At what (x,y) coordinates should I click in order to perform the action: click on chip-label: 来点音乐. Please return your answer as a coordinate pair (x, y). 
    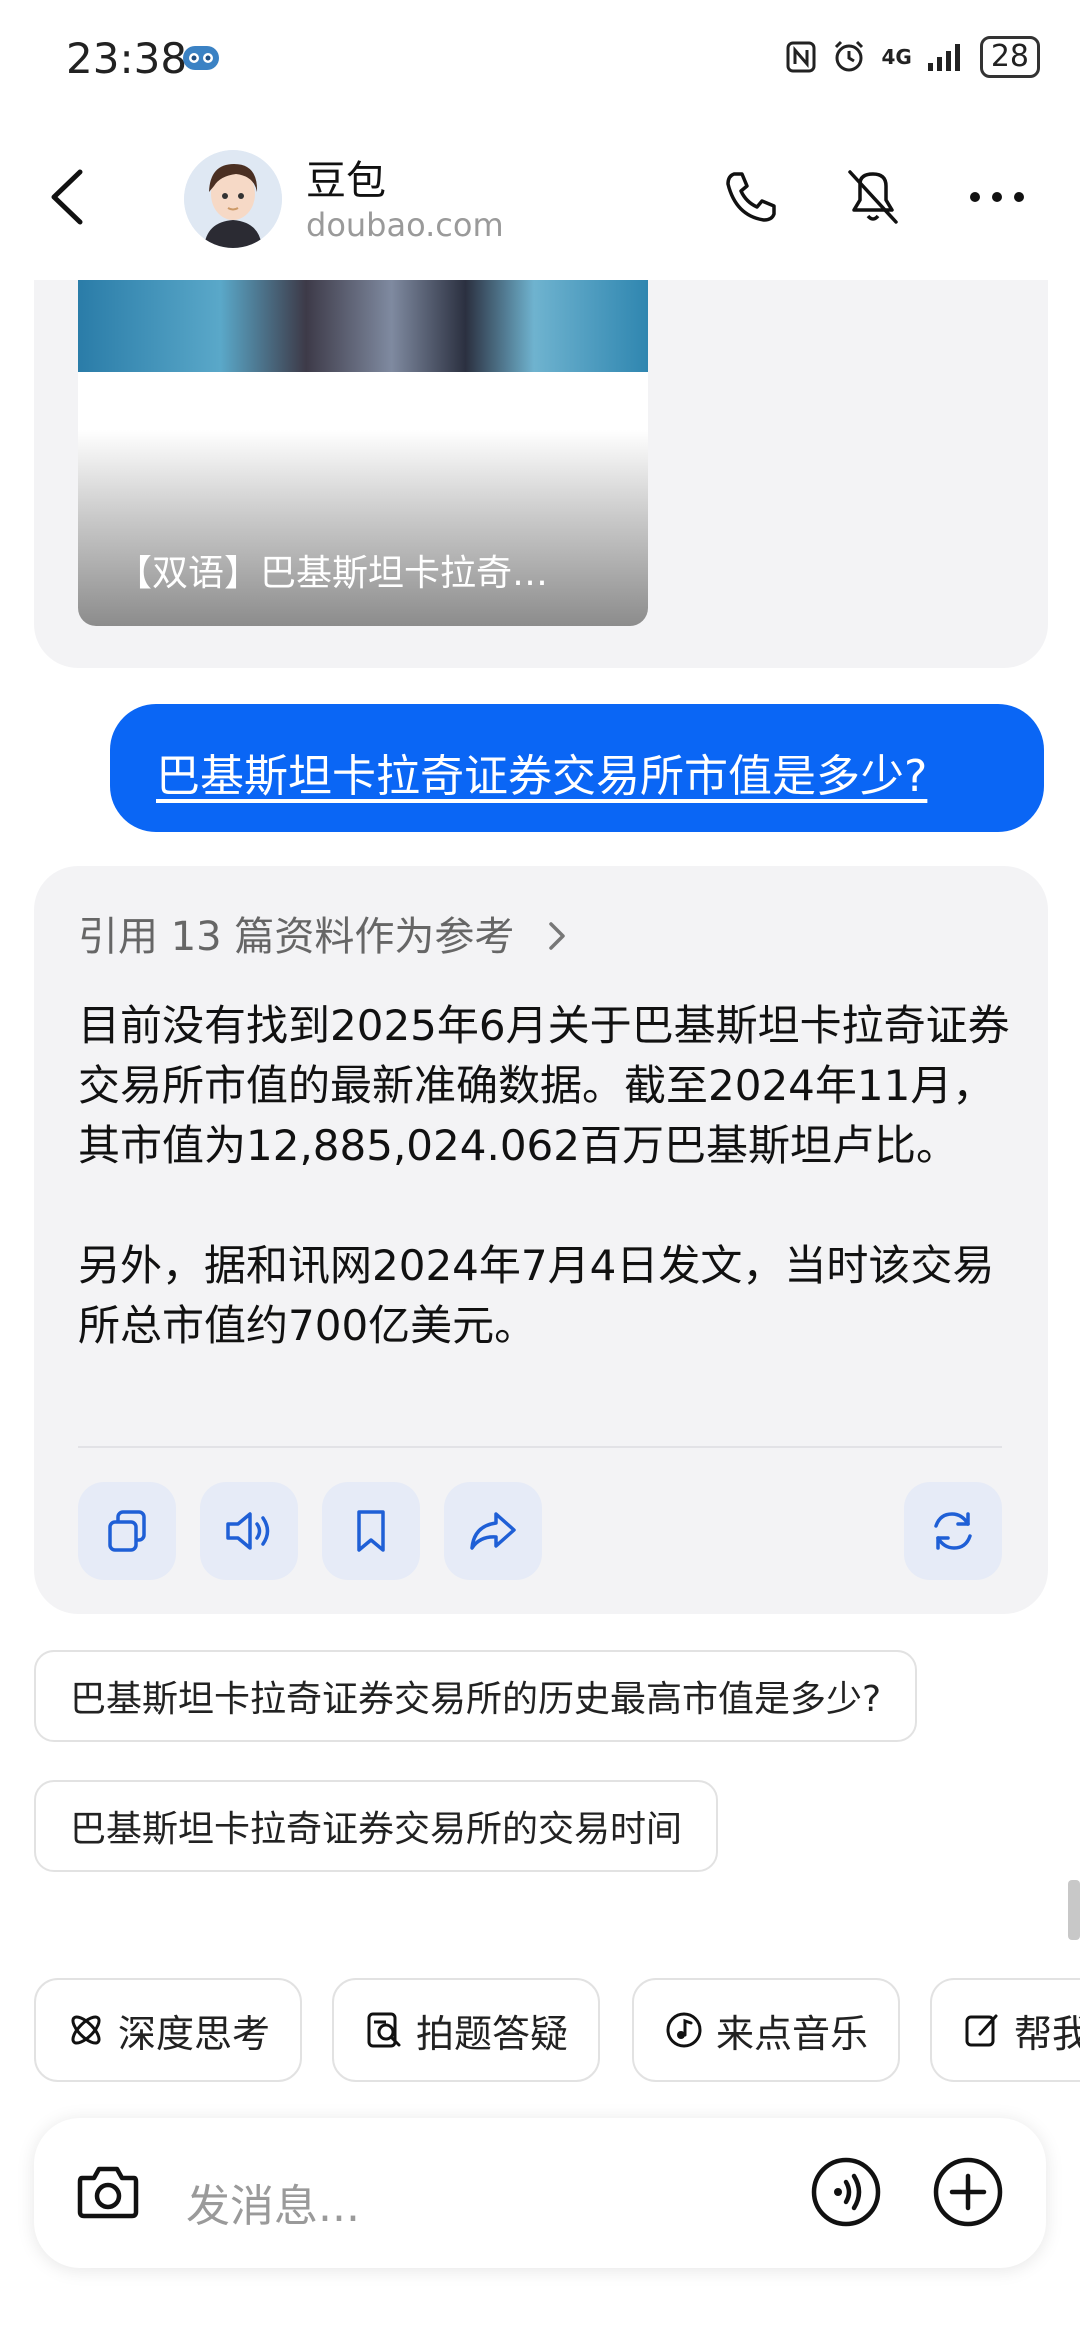
    Looking at the image, I should click on (792, 2033).